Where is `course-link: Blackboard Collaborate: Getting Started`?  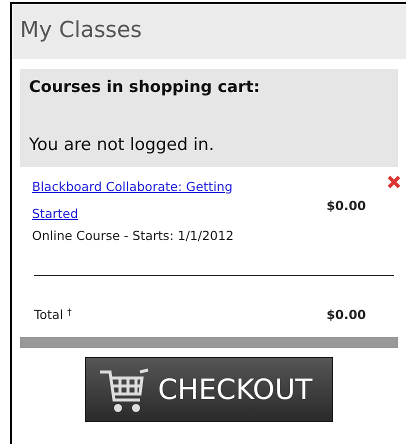
course-link: Blackboard Collaborate: Getting Started is located at coordinates (147, 199).